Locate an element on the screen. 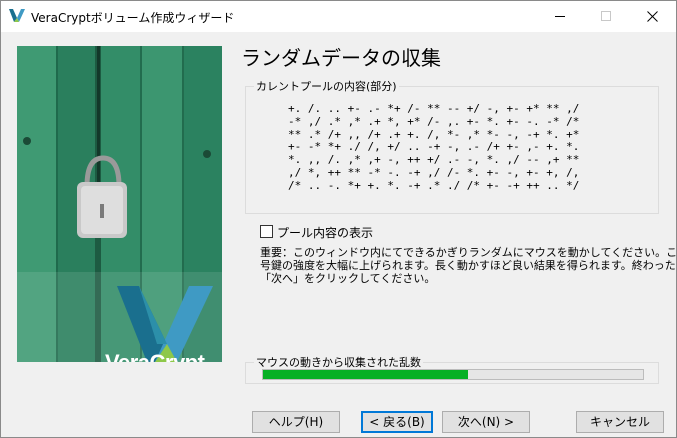 The height and width of the screenshot is (438, 677). randomness-progress-bar is located at coordinates (453, 374).